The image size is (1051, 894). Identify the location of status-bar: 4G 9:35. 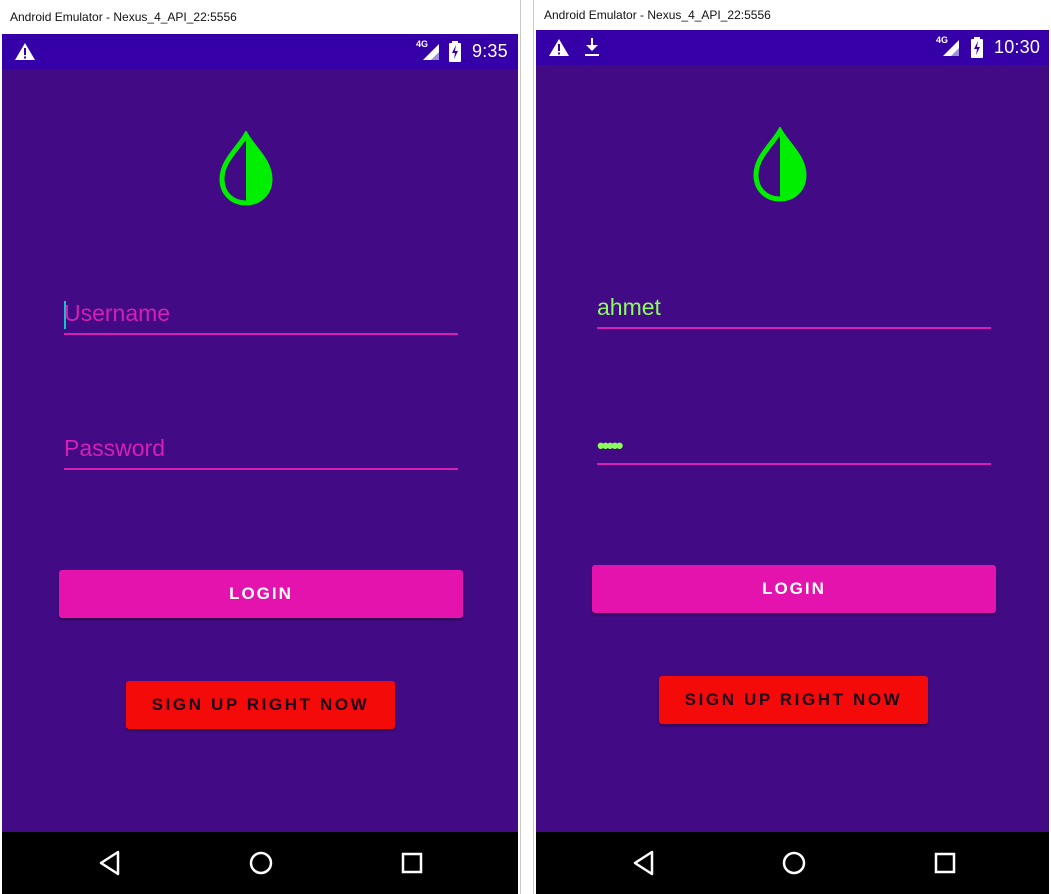
(260, 51).